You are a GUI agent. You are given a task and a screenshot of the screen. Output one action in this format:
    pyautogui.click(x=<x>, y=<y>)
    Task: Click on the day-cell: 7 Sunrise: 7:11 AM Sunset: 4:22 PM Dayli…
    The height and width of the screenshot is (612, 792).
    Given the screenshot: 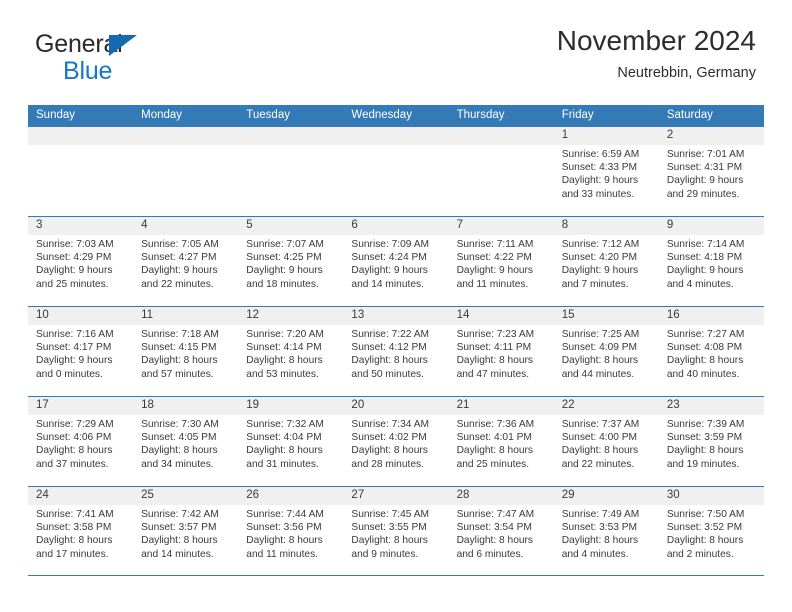 What is the action you would take?
    pyautogui.click(x=501, y=262)
    